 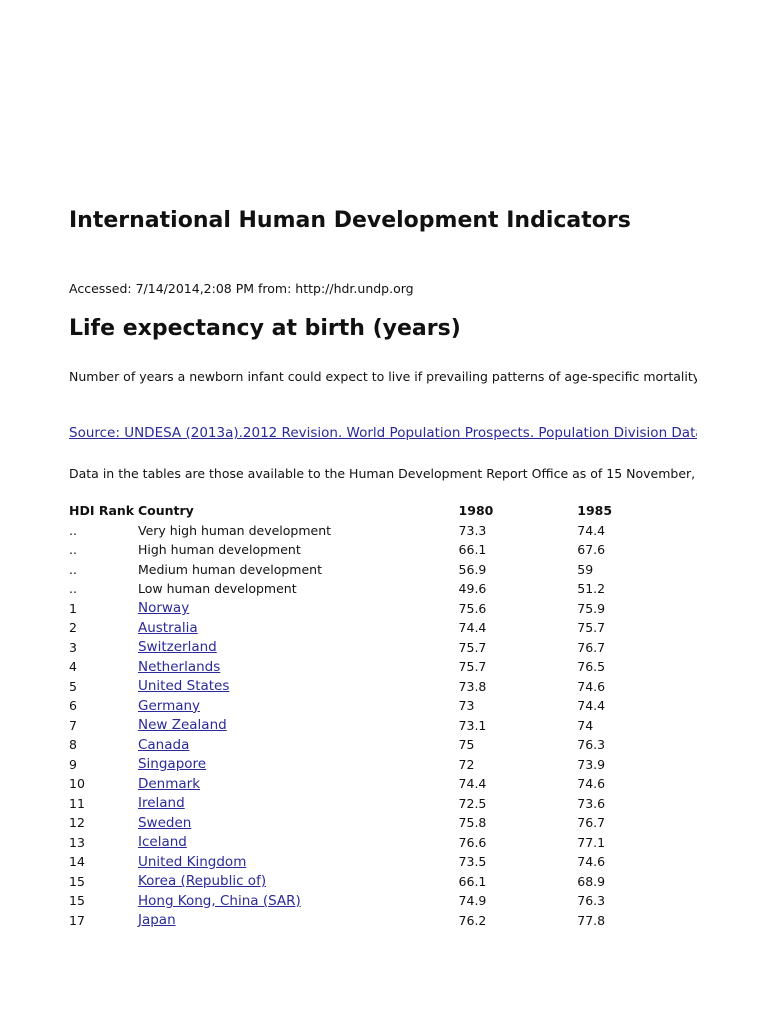 I want to click on value-1980-cell: 73.1, so click(x=472, y=725).